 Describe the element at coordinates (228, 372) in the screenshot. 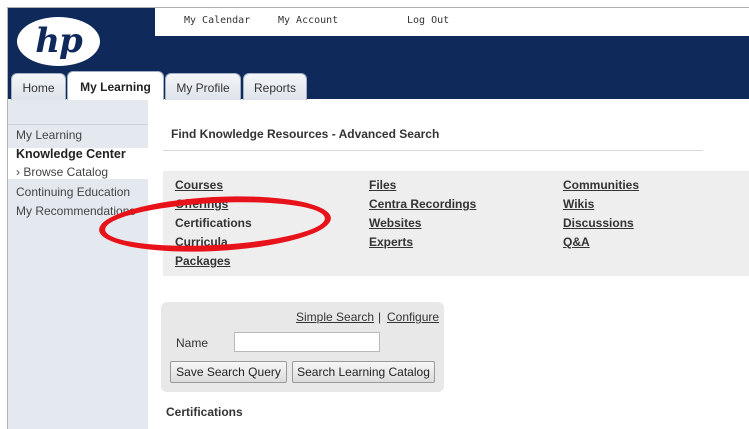

I see `save-search-query-button: Save Search Query` at that location.